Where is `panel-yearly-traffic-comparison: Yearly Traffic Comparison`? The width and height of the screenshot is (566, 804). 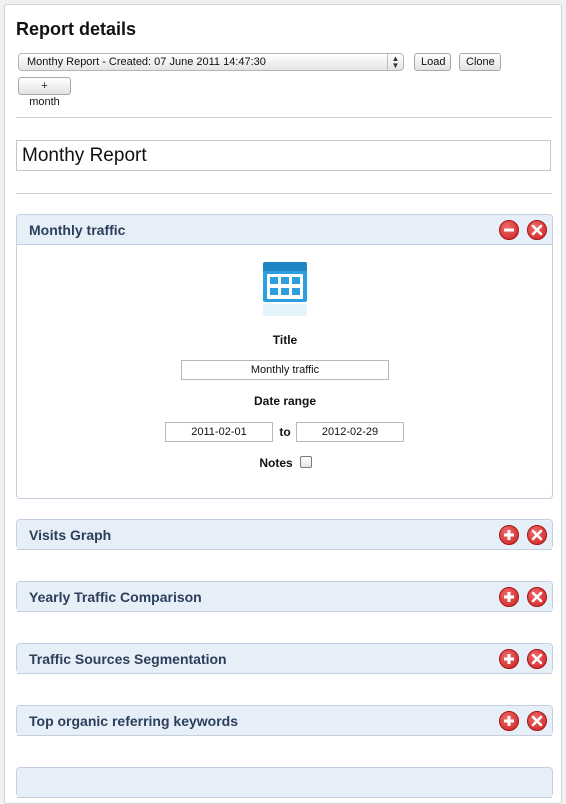 panel-yearly-traffic-comparison: Yearly Traffic Comparison is located at coordinates (284, 596).